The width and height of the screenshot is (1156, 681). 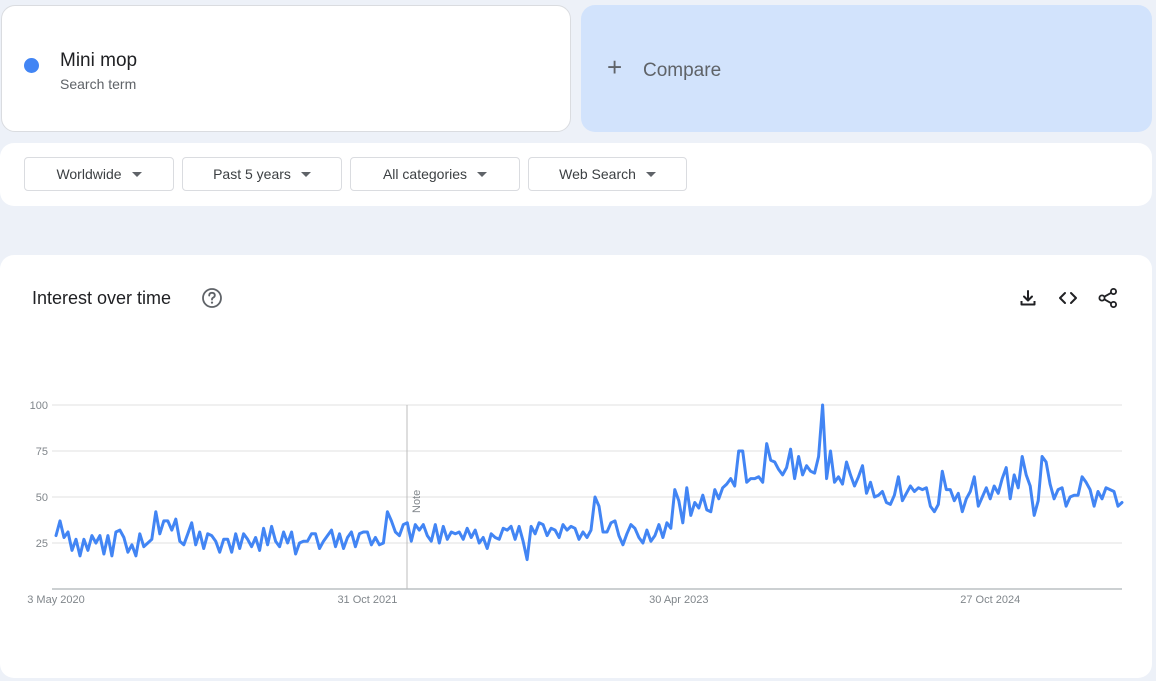 I want to click on x-tick-label: 30 Apr 2023, so click(x=678, y=600).